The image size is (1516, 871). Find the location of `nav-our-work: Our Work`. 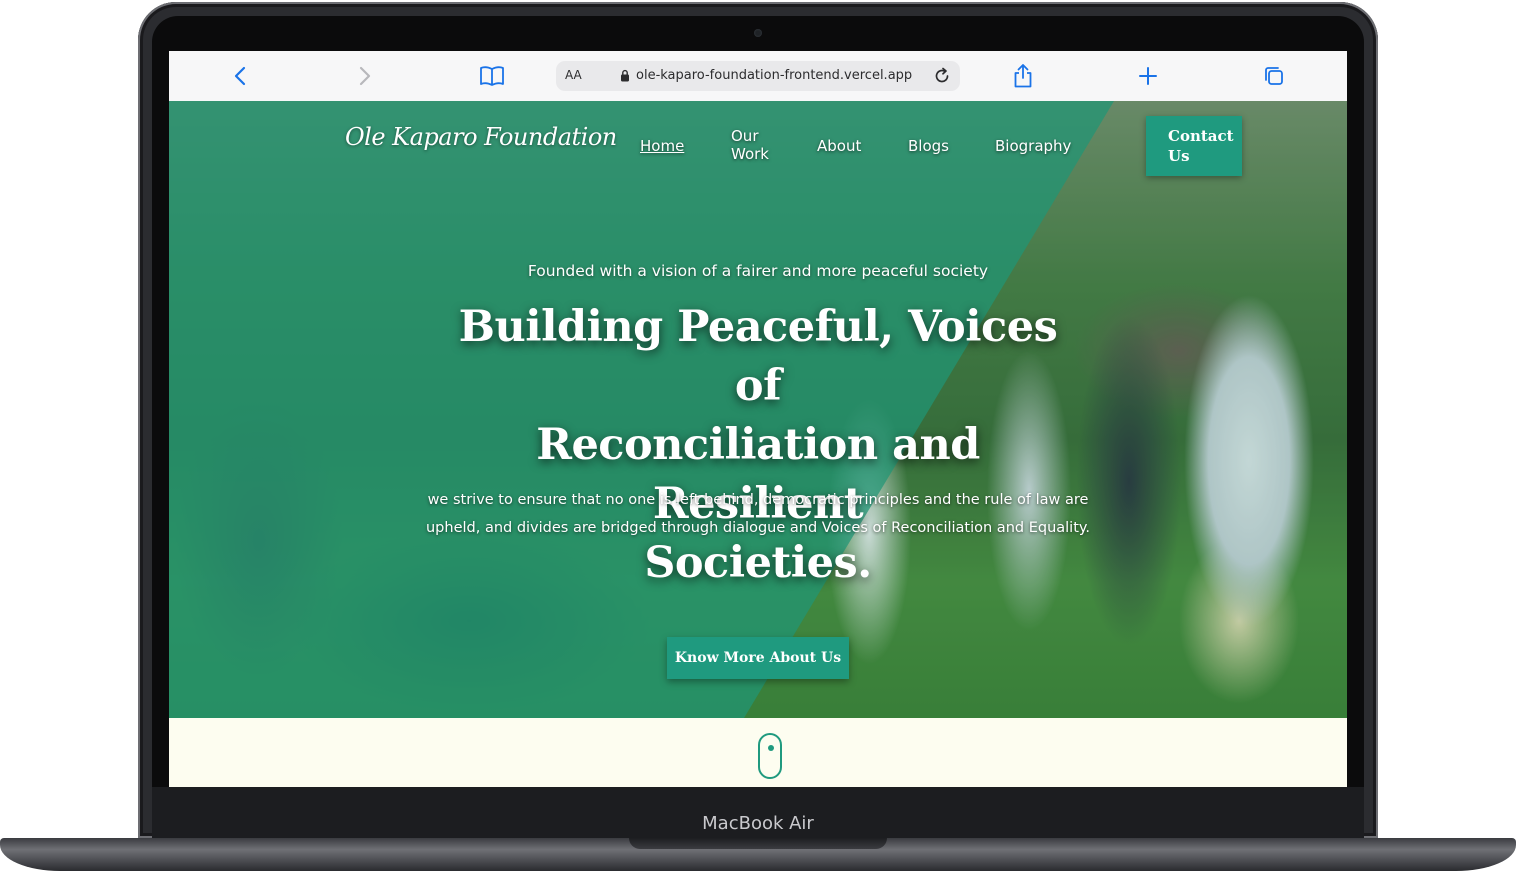

nav-our-work: Our Work is located at coordinates (750, 145).